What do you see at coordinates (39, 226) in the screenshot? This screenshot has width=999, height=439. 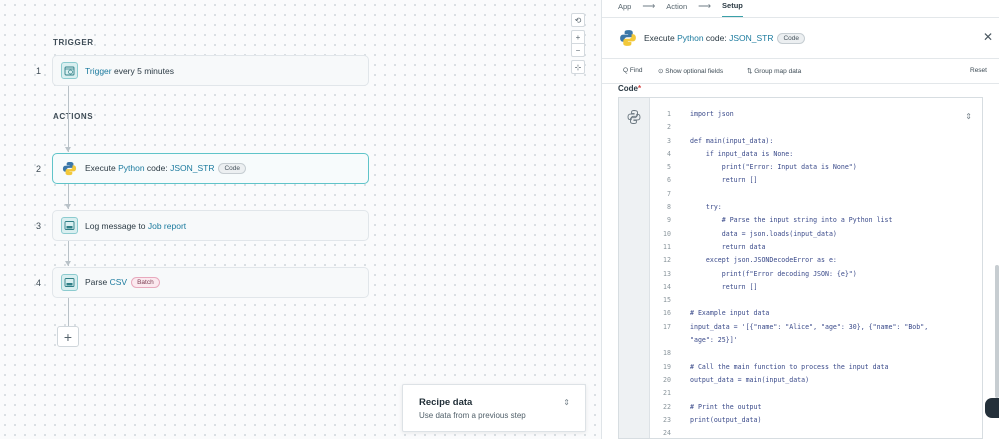 I see `step-number: 3` at bounding box center [39, 226].